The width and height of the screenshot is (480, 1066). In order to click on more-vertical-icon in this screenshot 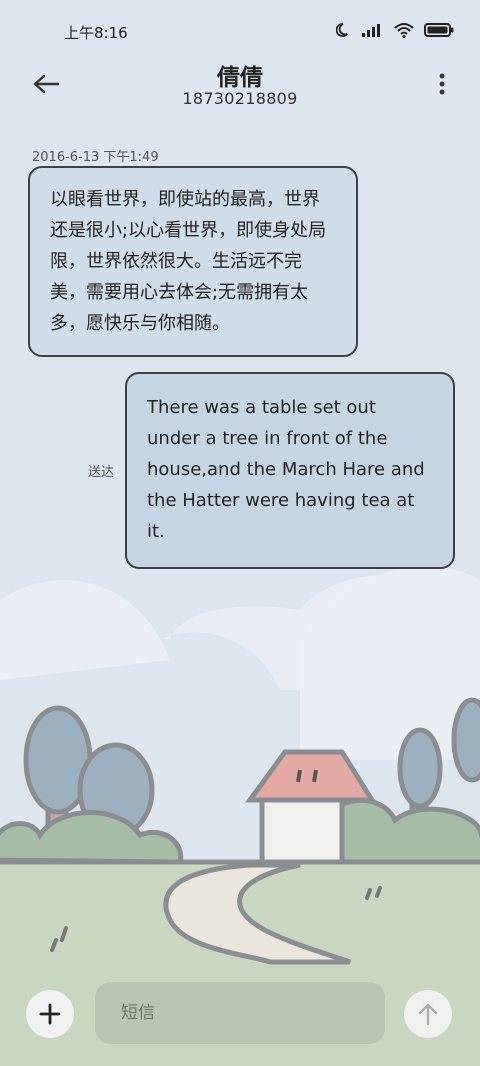, I will do `click(442, 84)`.